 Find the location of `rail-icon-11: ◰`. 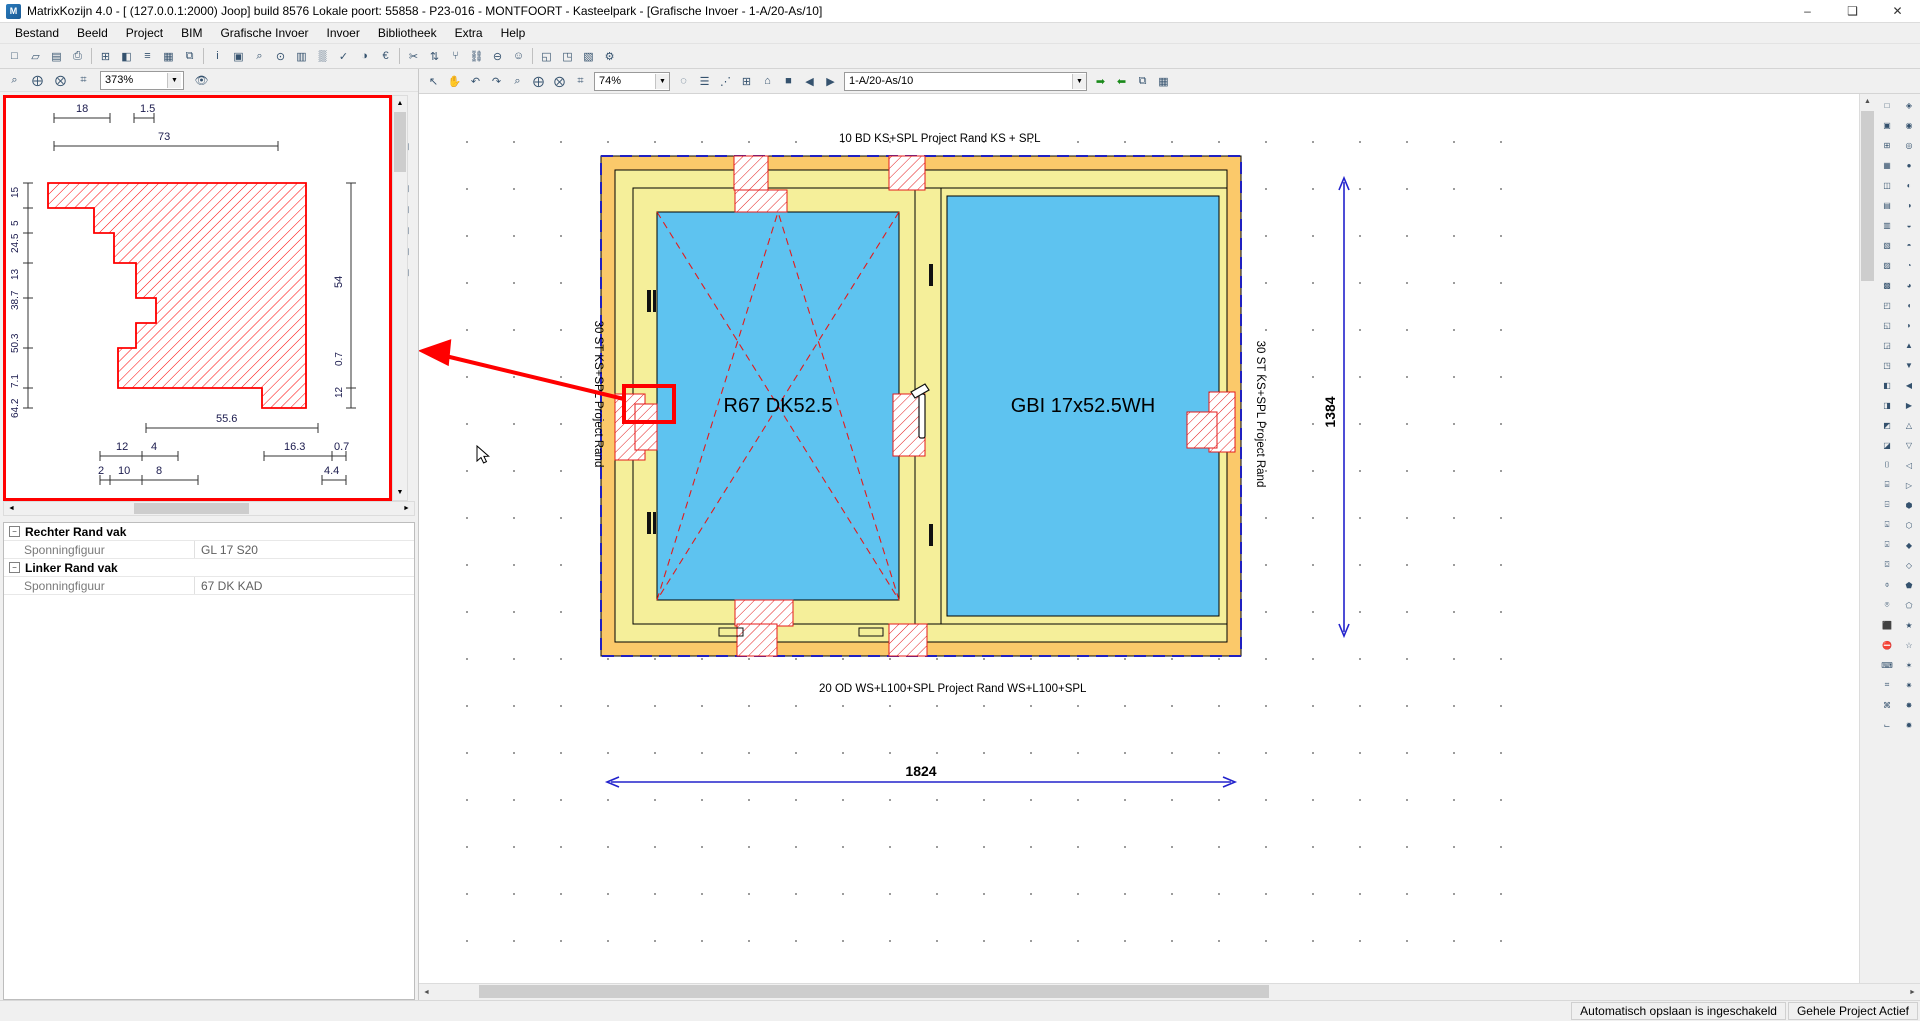

rail-icon-11: ◰ is located at coordinates (1887, 305).